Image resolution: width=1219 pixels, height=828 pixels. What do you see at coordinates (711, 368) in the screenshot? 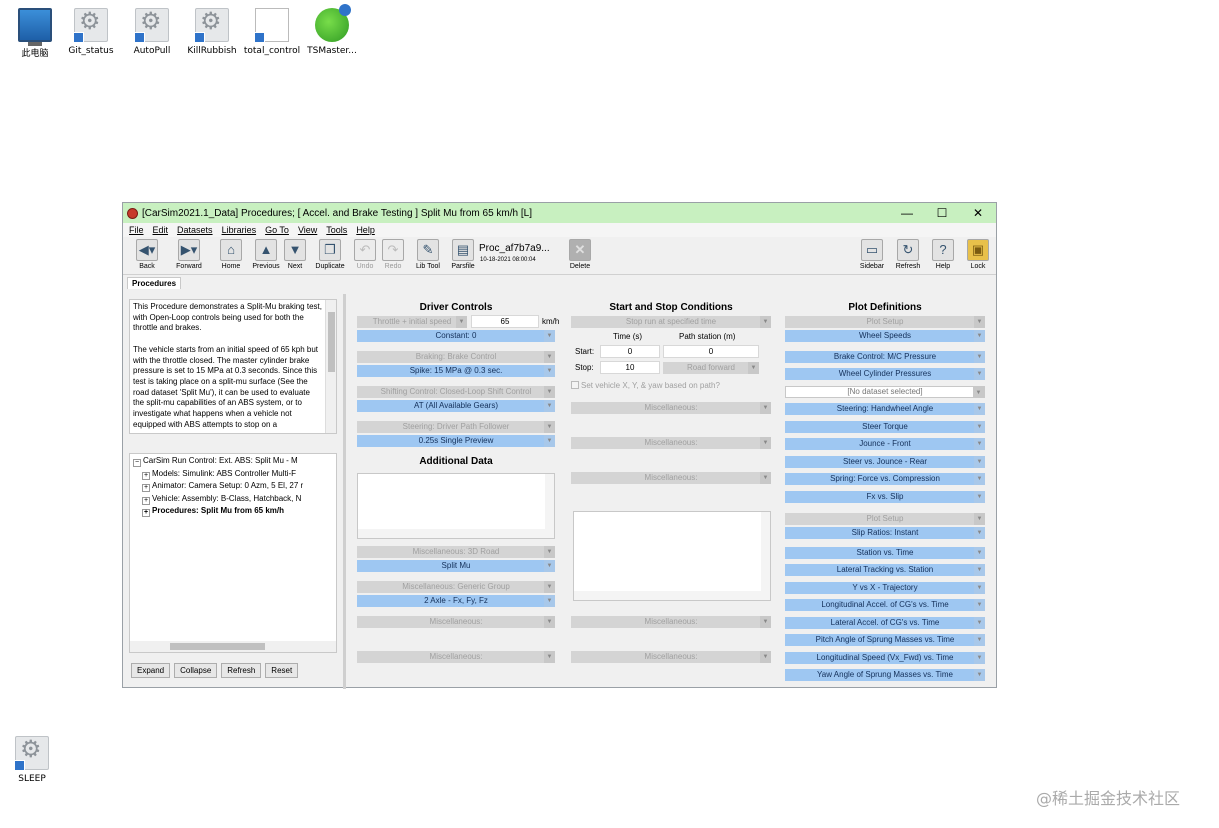
I see `road-direction-dropdown: Road forward ▼` at bounding box center [711, 368].